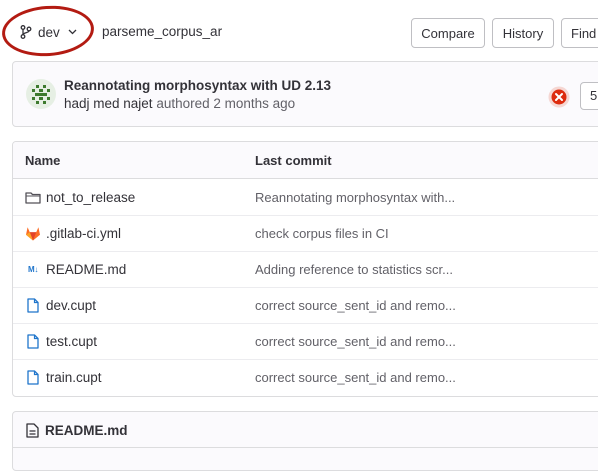 The image size is (598, 471). Describe the element at coordinates (162, 31) in the screenshot. I see `breadcrumb-repo: parseme_corpus_ar` at that location.